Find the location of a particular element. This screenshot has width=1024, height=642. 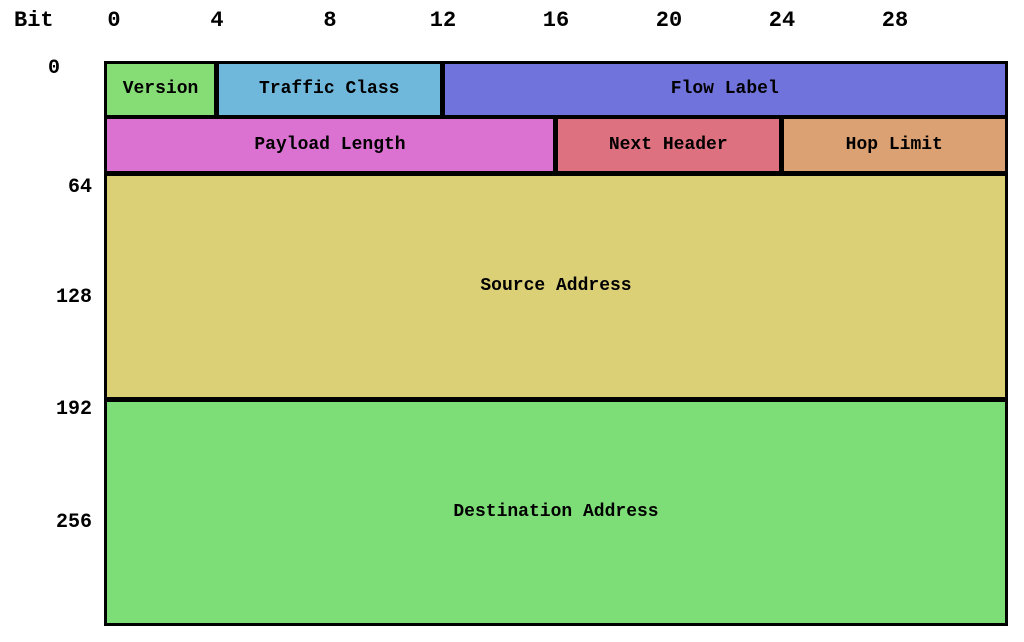

x-tick-label: 24 is located at coordinates (782, 20).